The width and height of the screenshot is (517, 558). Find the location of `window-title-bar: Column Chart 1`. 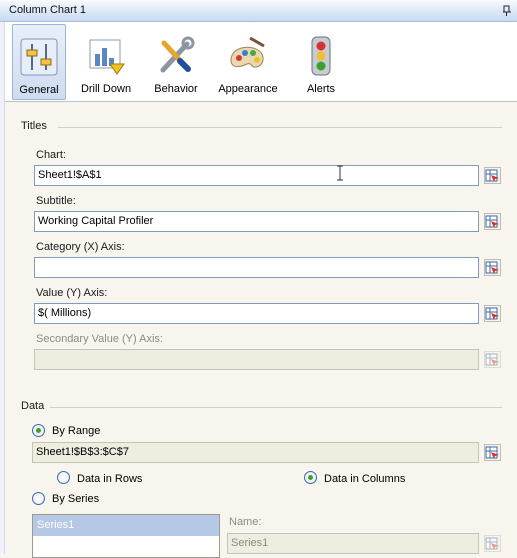

window-title-bar: Column Chart 1 is located at coordinates (258, 11).